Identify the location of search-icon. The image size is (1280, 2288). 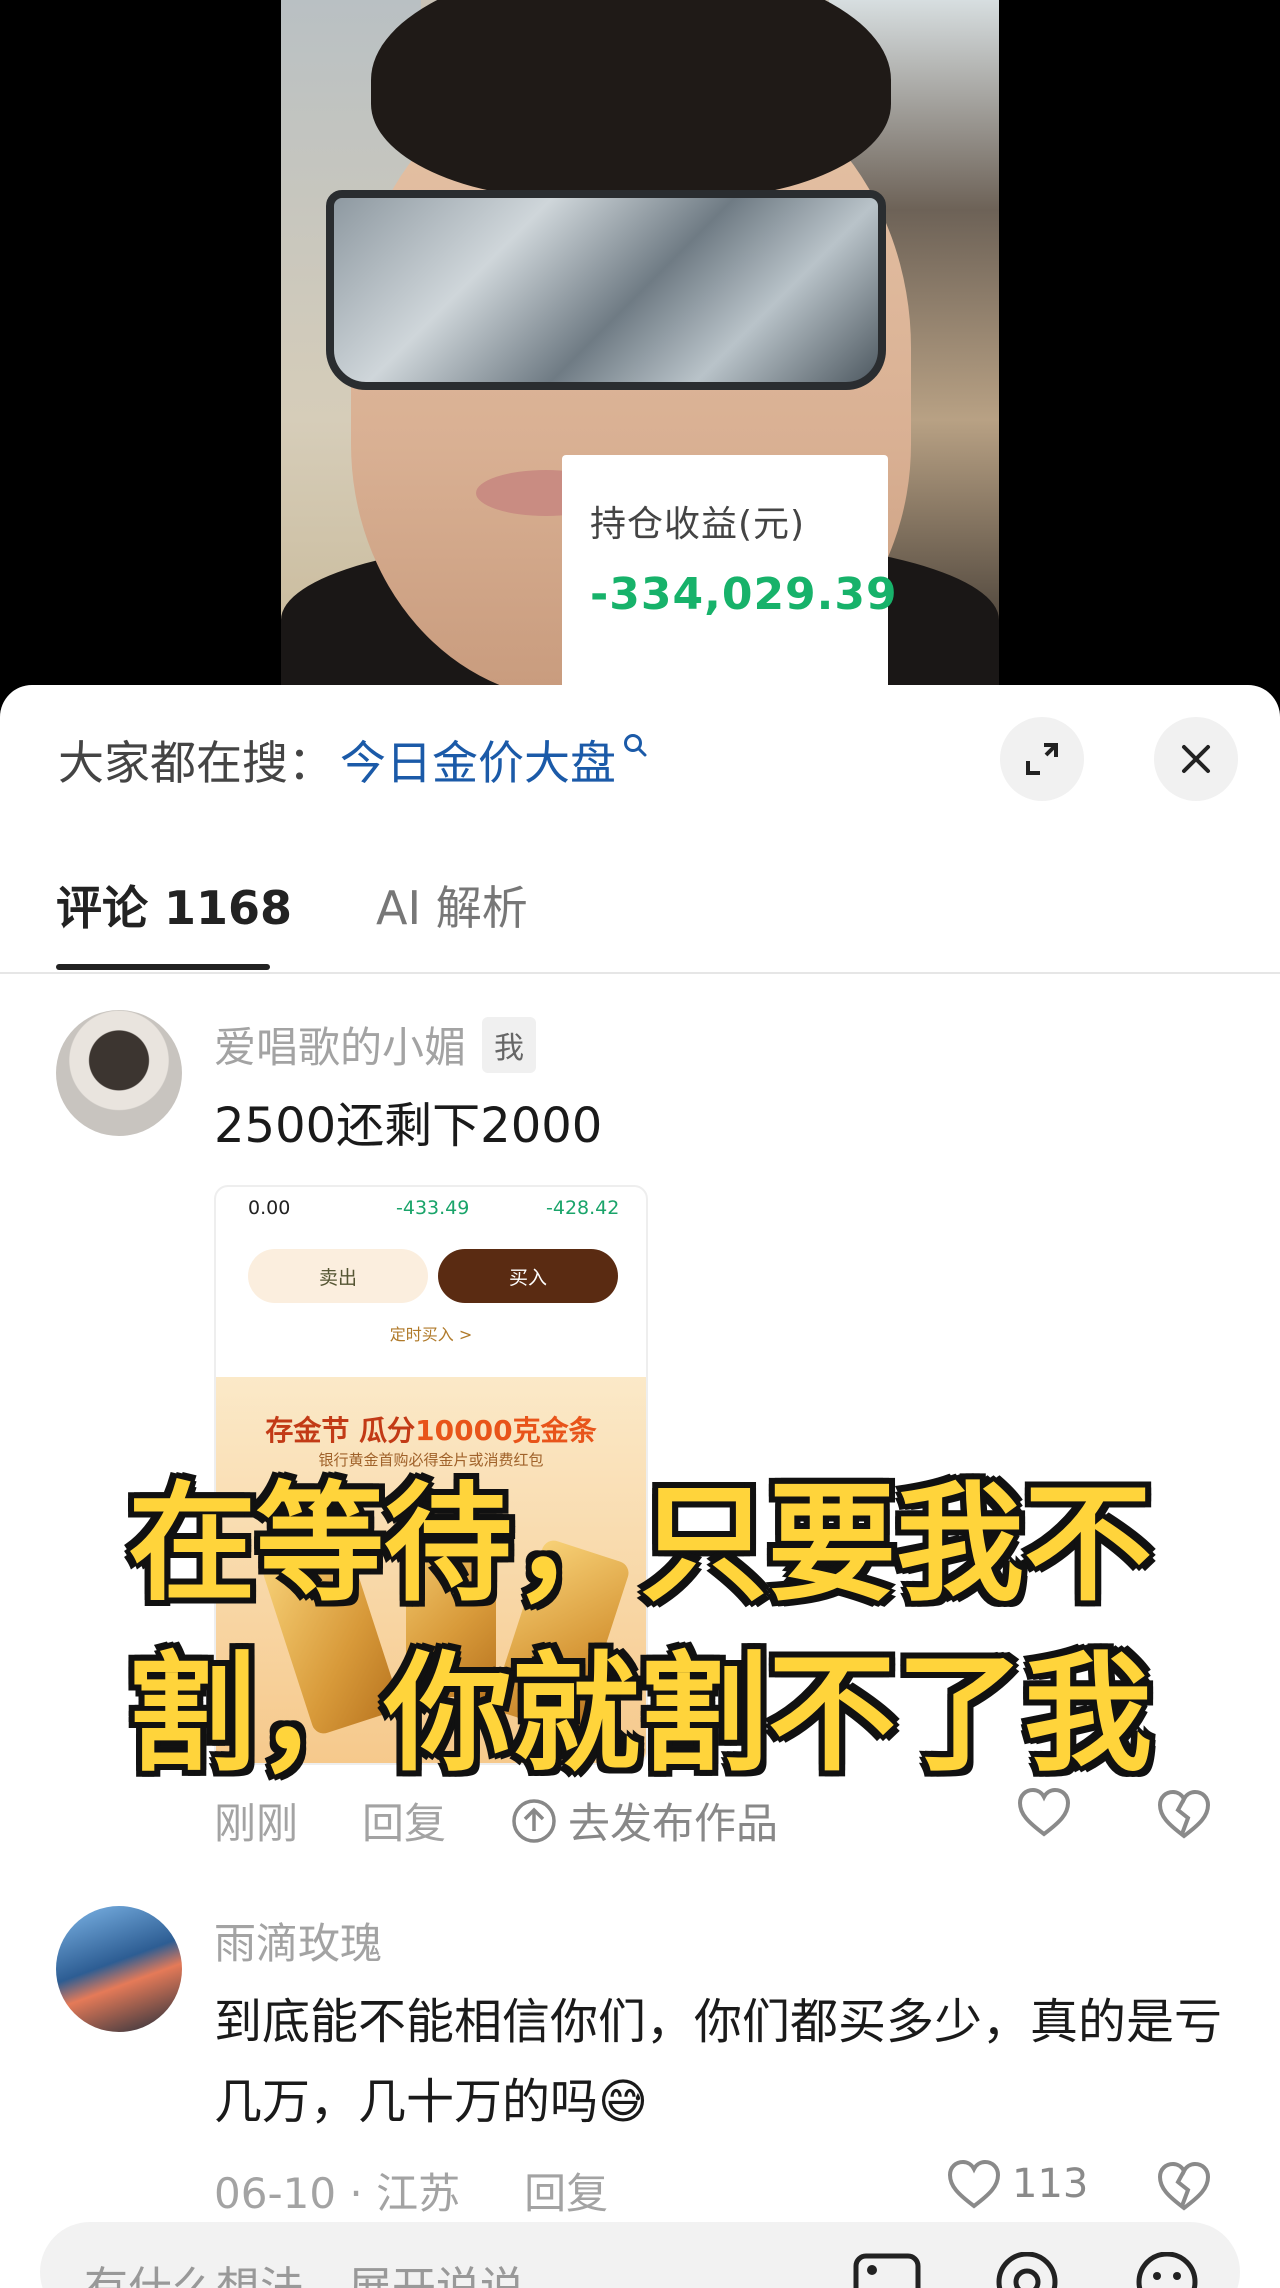
(635, 745).